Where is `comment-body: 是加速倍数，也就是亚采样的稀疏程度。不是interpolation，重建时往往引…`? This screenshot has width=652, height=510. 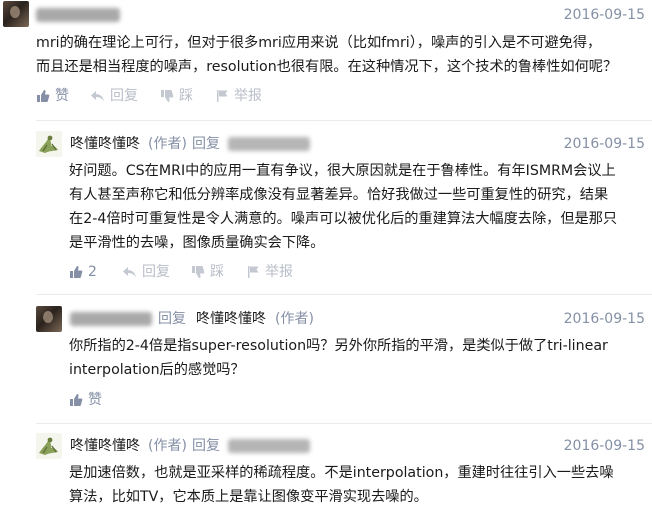
comment-body: 是加速倍数，也就是亚采样的稀疏程度。不是interpolation，重建时往往引… is located at coordinates (341, 485).